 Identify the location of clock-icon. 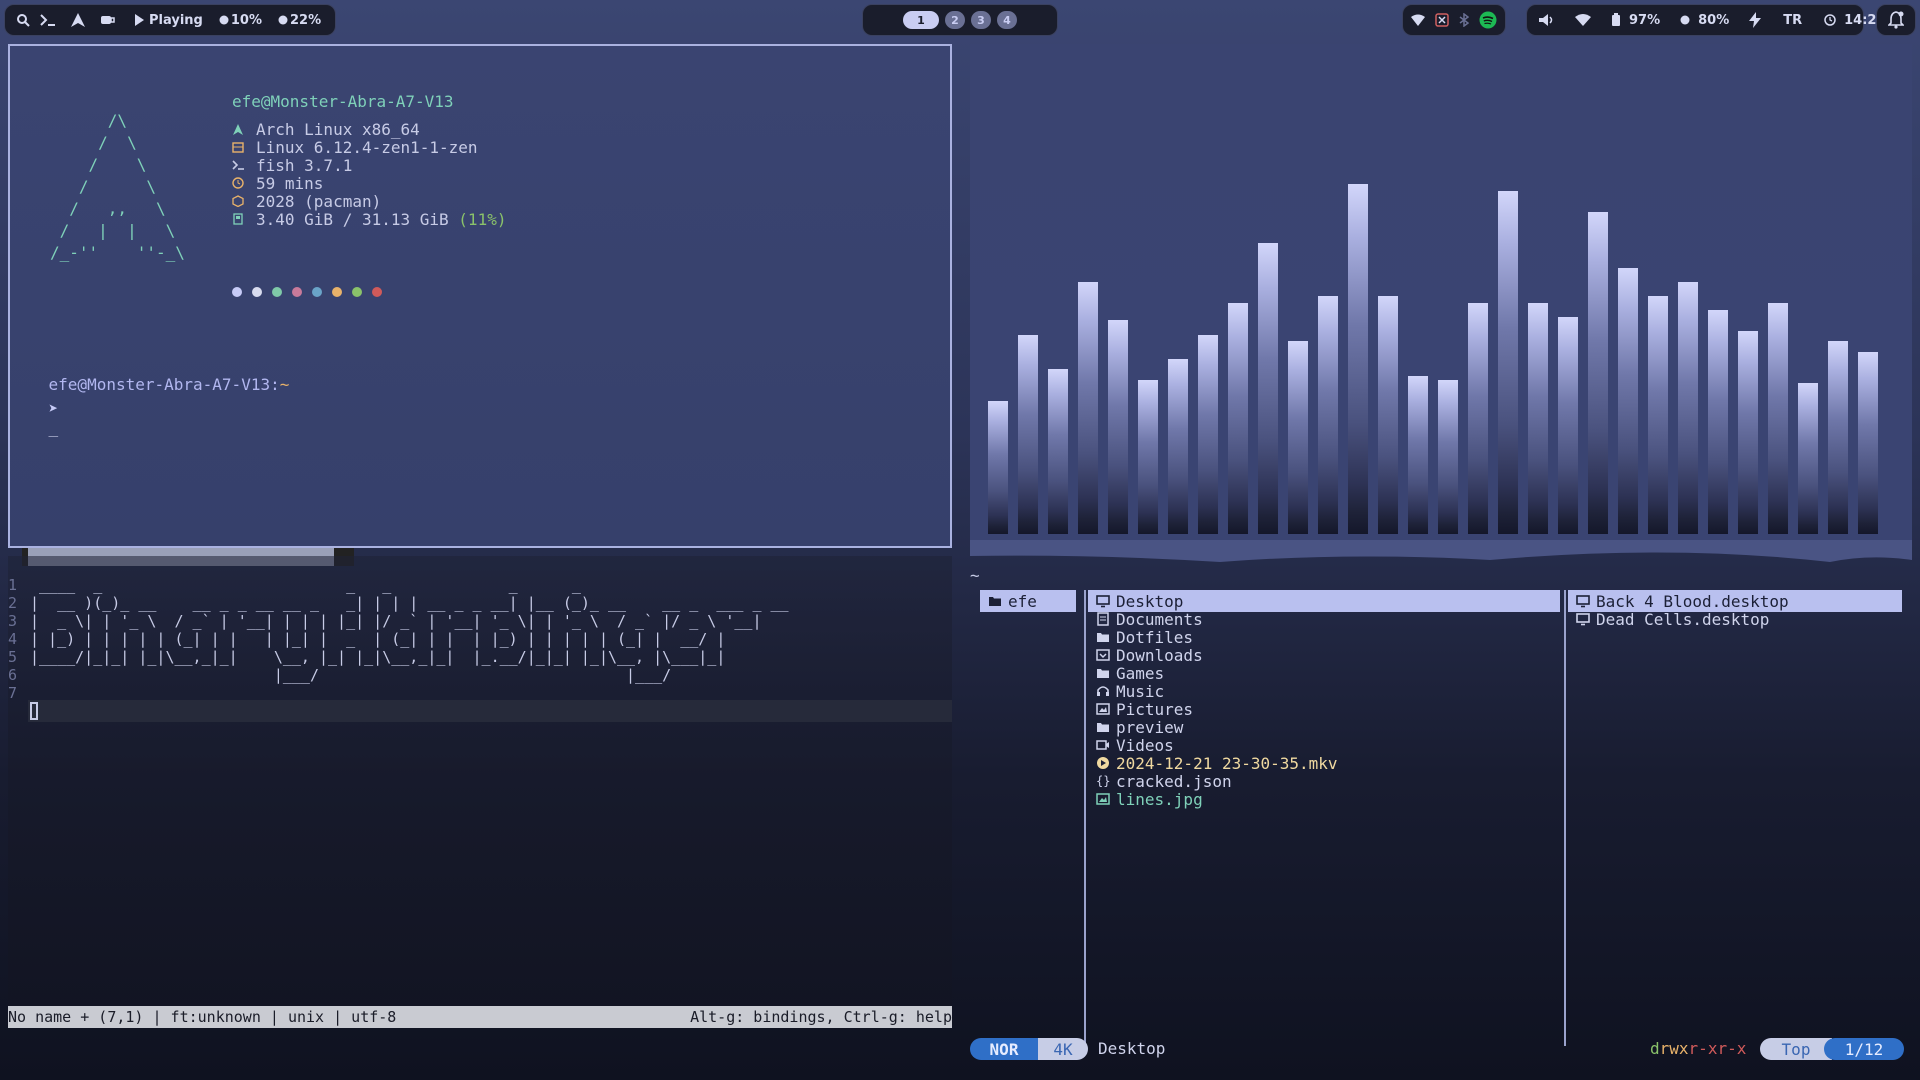
(1830, 20).